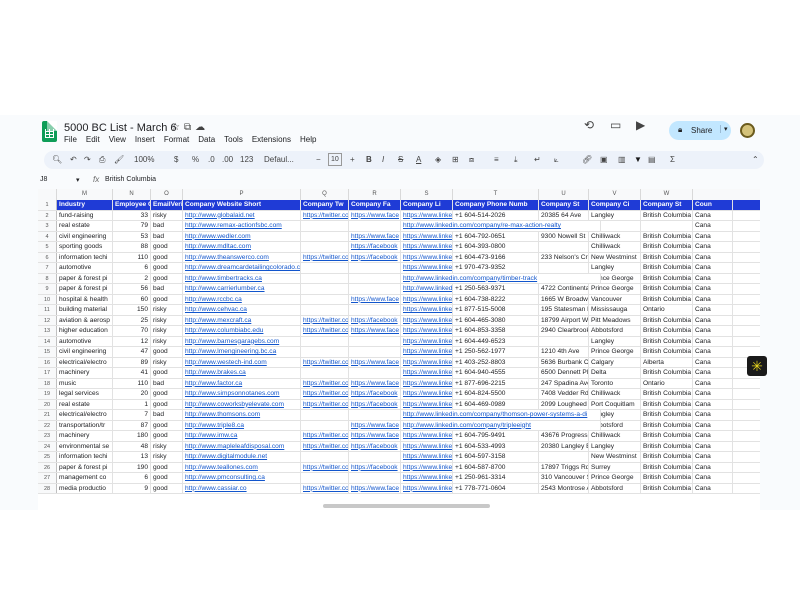 Image resolution: width=800 pixels, height=600 pixels. I want to click on row-number: 1, so click(47, 205).